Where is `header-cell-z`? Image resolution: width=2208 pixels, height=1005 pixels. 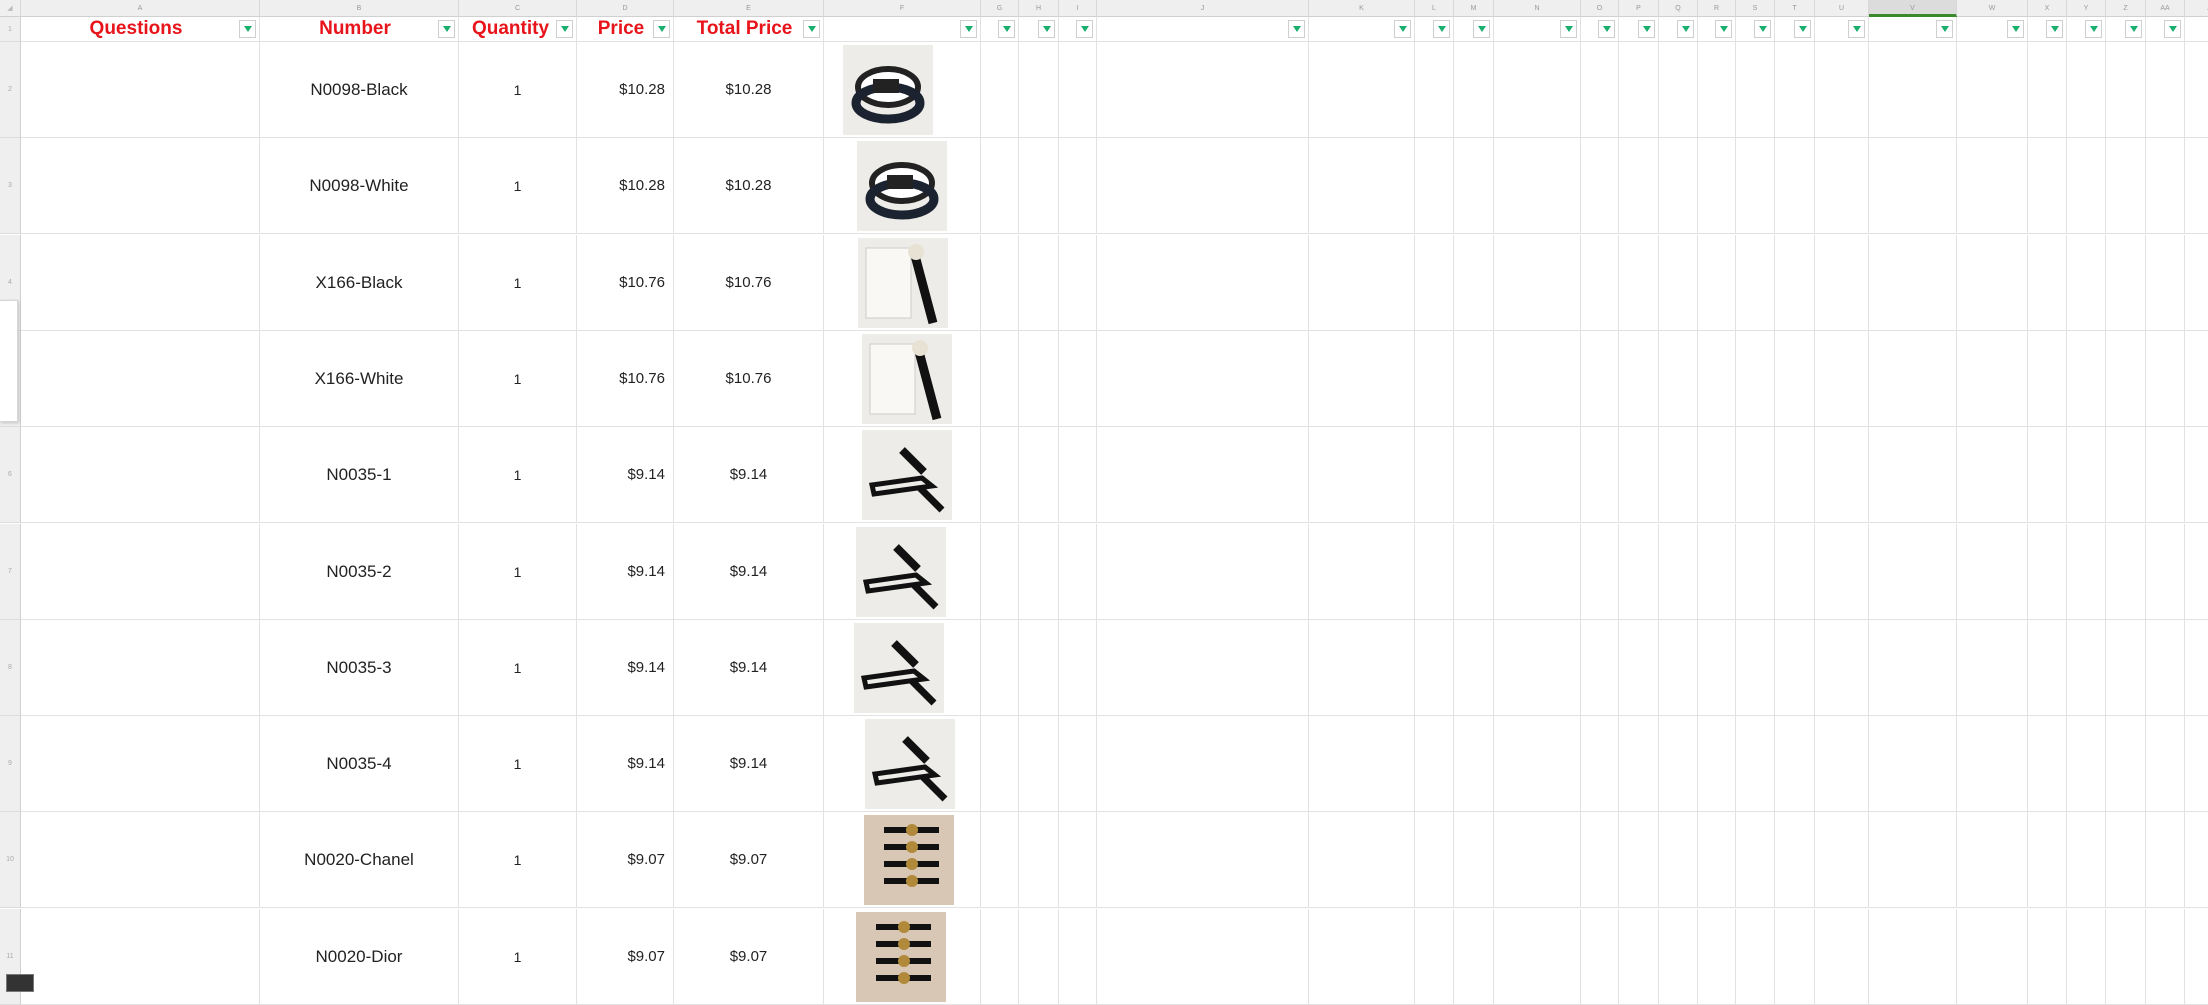 header-cell-z is located at coordinates (2126, 29).